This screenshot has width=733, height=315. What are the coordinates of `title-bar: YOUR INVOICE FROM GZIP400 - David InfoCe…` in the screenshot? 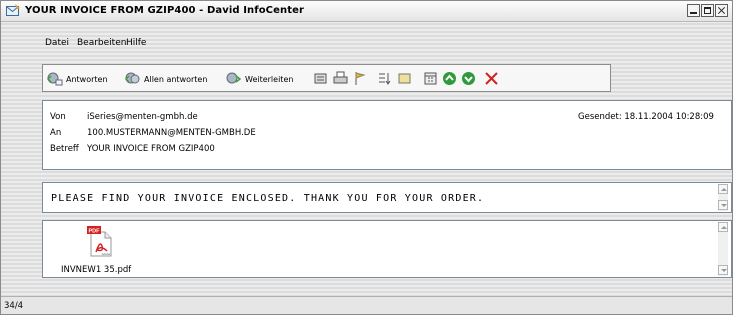 It's located at (366, 11).